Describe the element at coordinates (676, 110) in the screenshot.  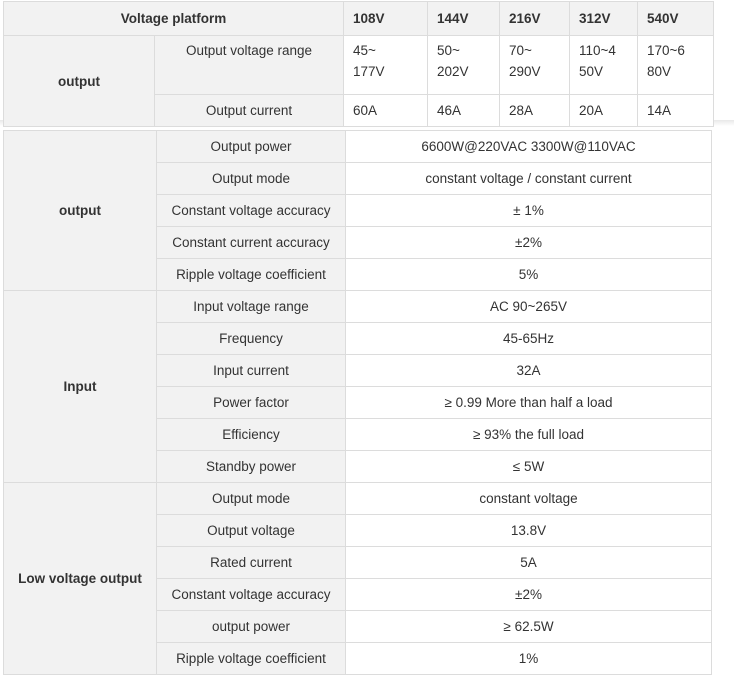
I see `table-cell: 14A` at that location.